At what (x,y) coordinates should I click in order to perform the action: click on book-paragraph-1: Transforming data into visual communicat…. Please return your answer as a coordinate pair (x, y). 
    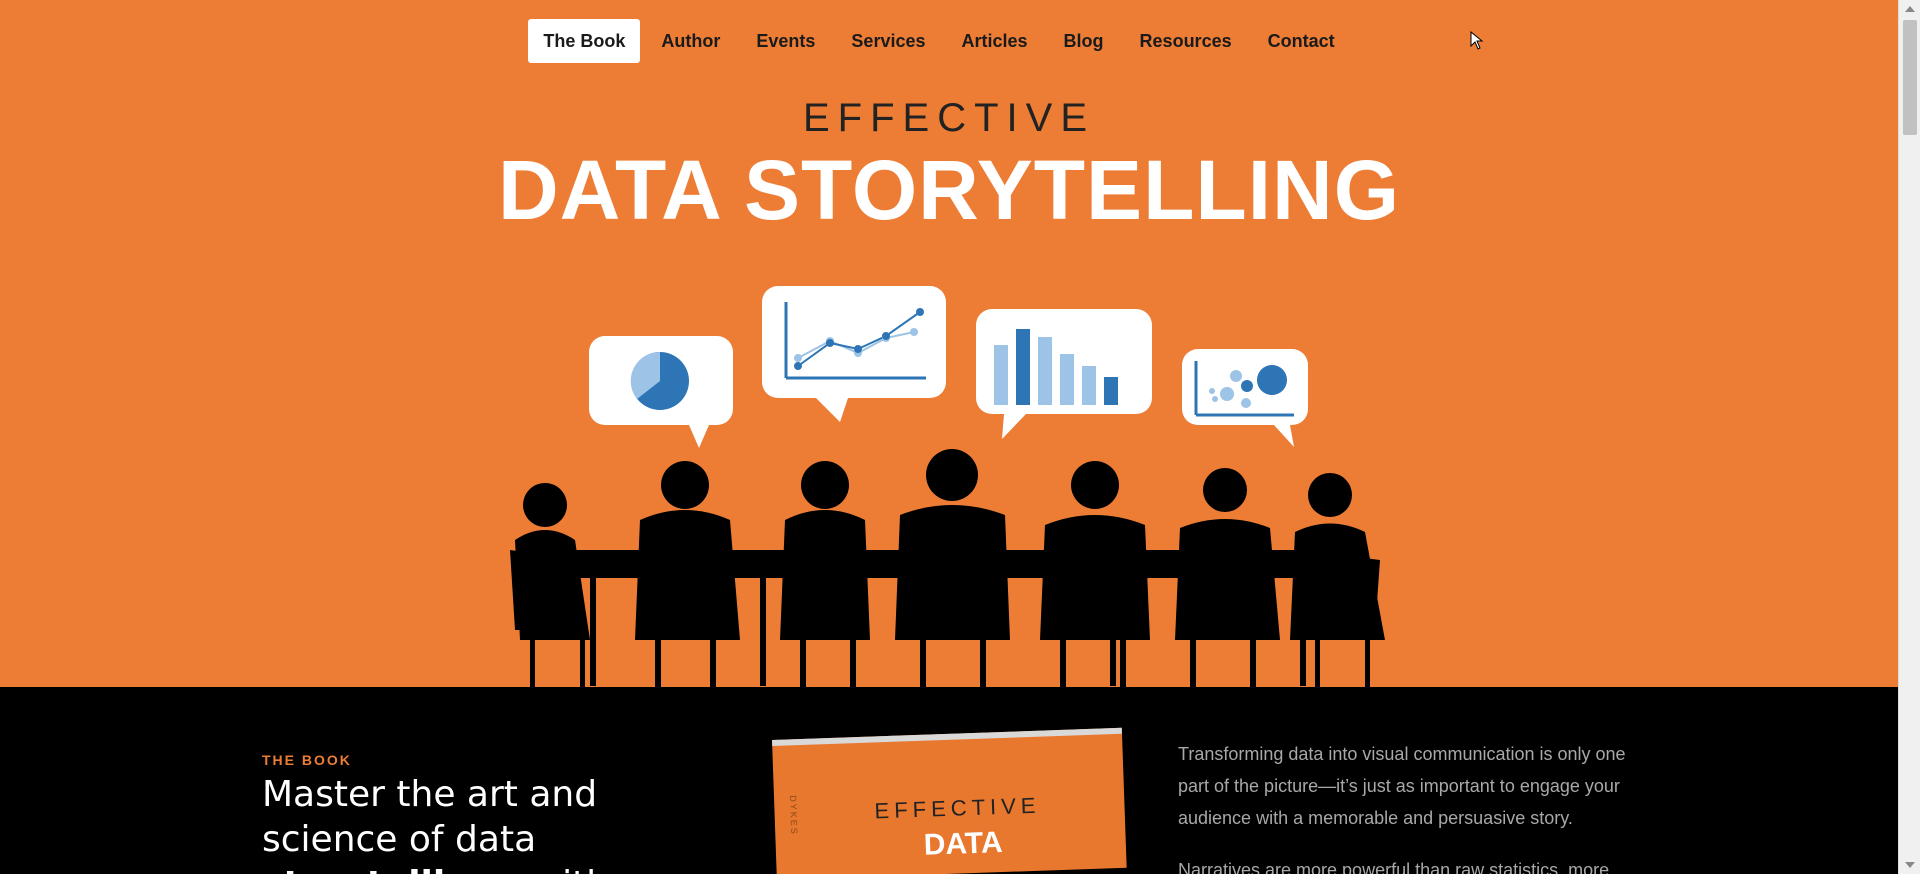
    Looking at the image, I should click on (1402, 786).